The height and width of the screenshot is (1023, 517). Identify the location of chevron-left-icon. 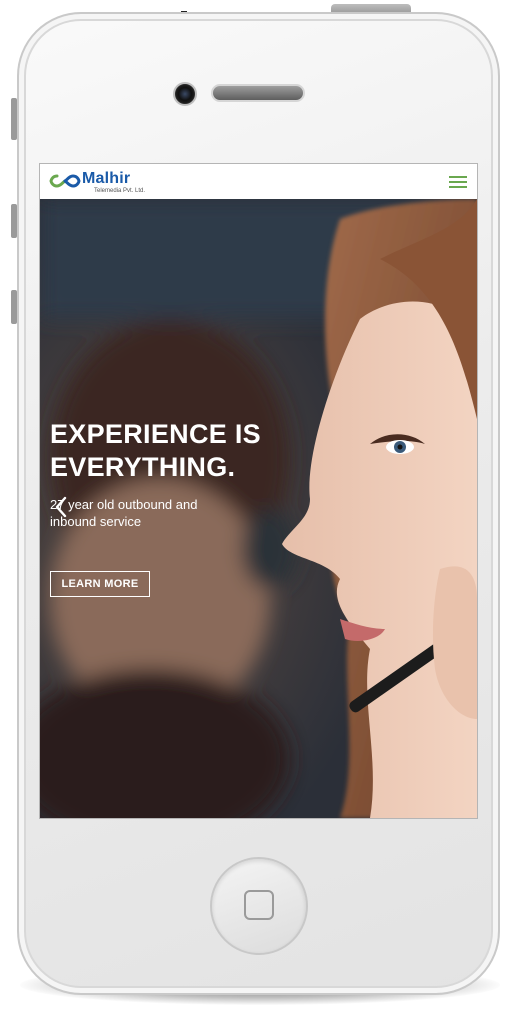
(61, 507).